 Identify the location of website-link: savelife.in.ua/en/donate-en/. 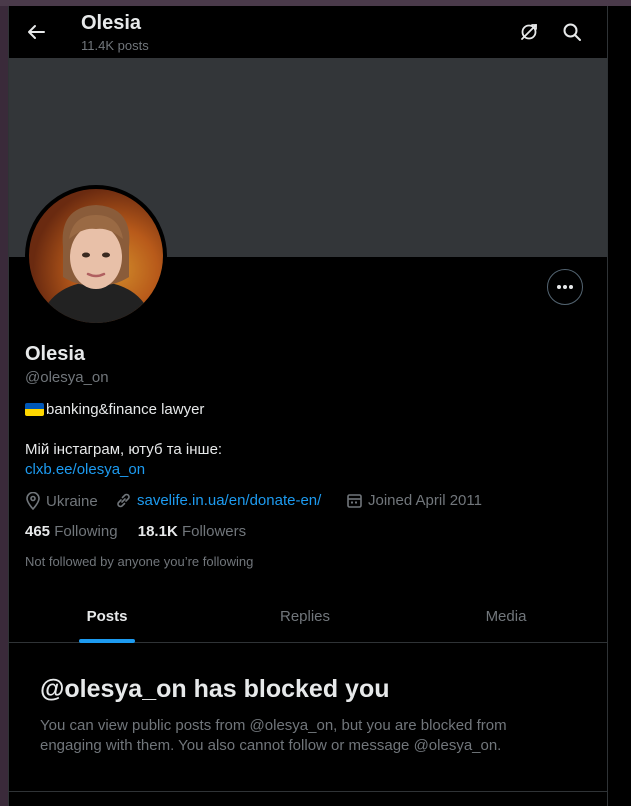
(229, 500).